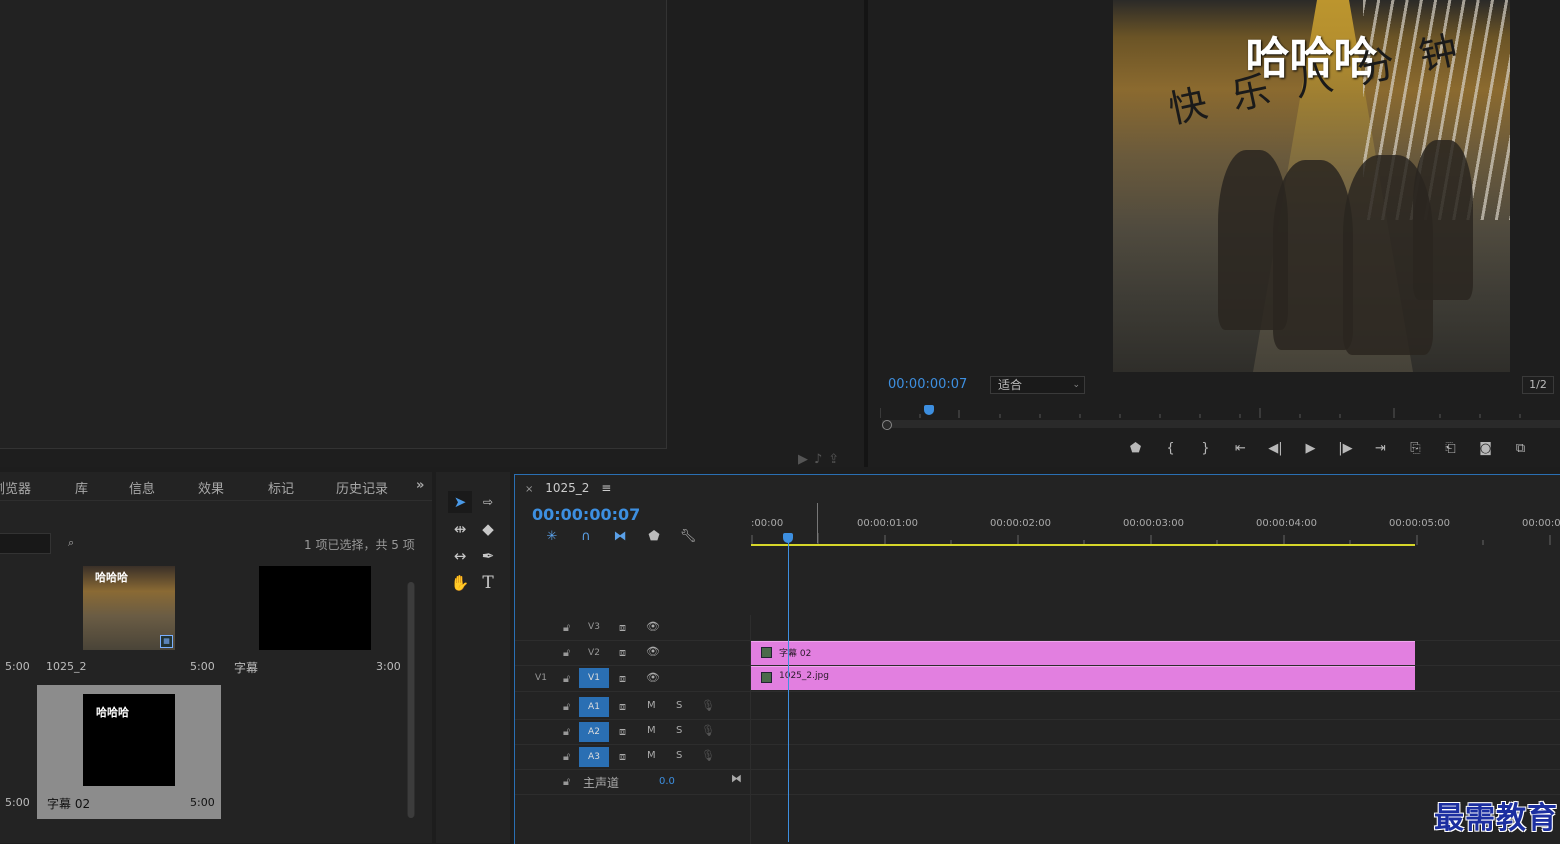  Describe the element at coordinates (1221, 425) in the screenshot. I see `program-zoom-scrollbar` at that location.